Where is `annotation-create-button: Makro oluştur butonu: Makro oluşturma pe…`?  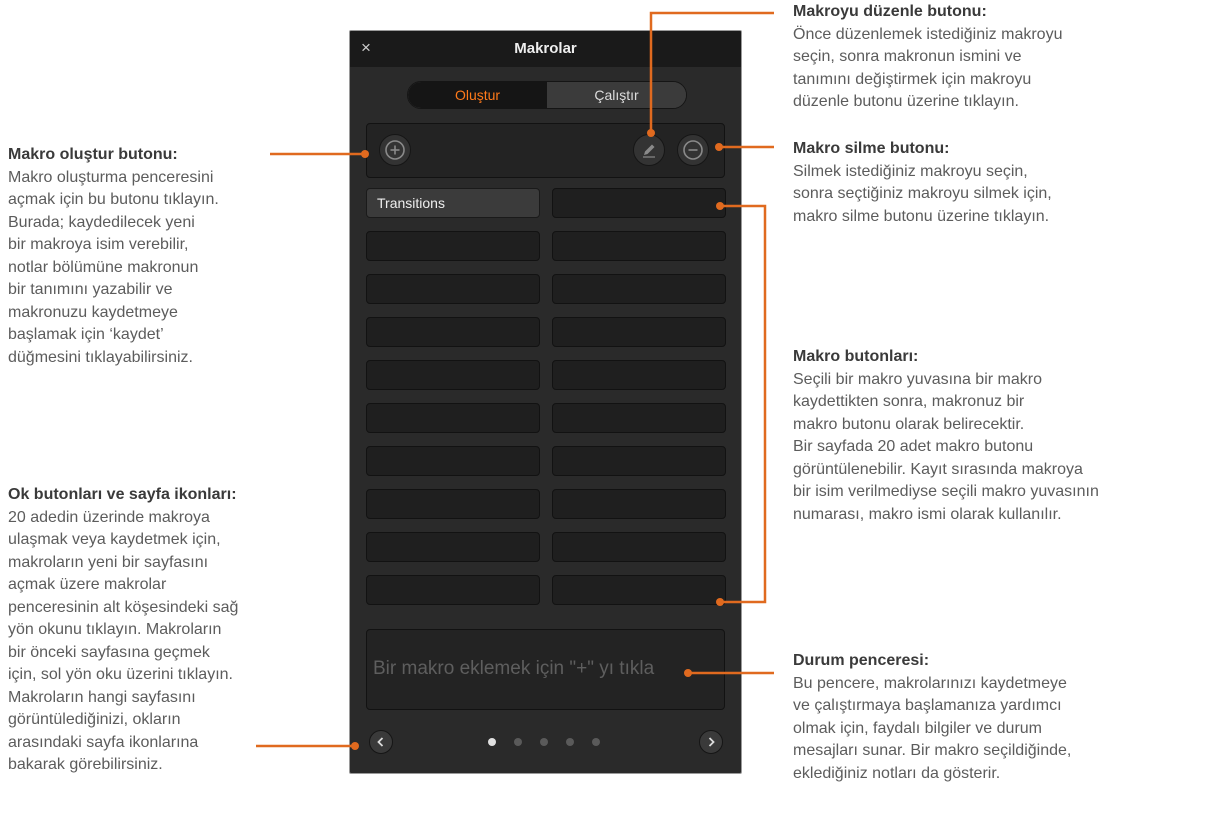
annotation-create-button: Makro oluştur butonu: Makro oluşturma pe… is located at coordinates (153, 256).